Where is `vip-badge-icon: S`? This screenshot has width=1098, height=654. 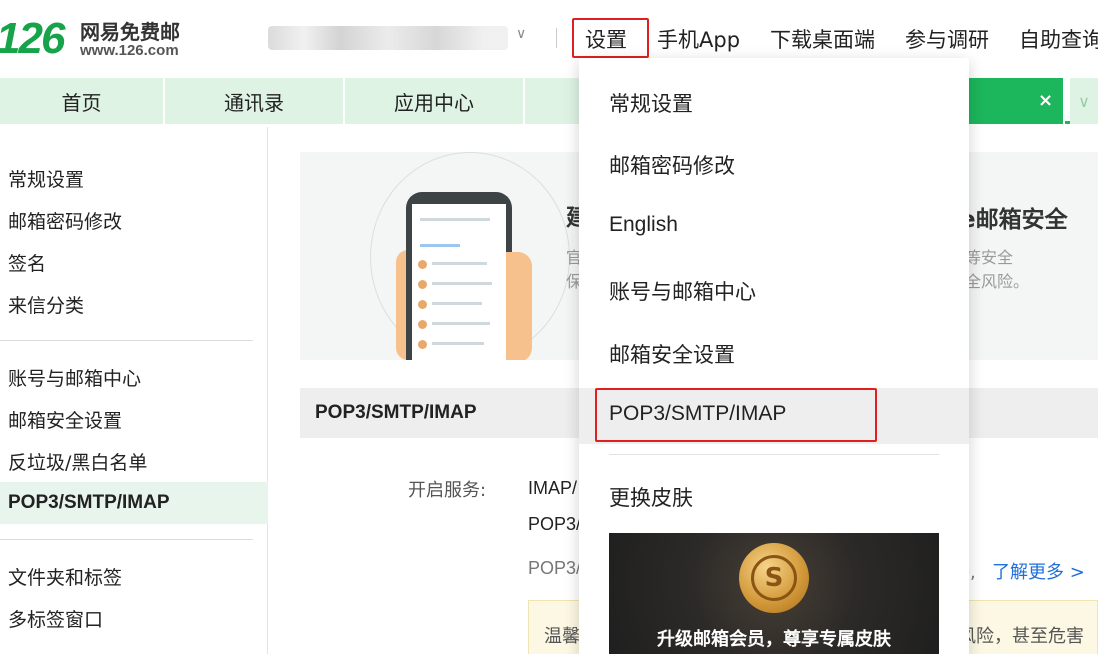
vip-badge-icon: S is located at coordinates (774, 578).